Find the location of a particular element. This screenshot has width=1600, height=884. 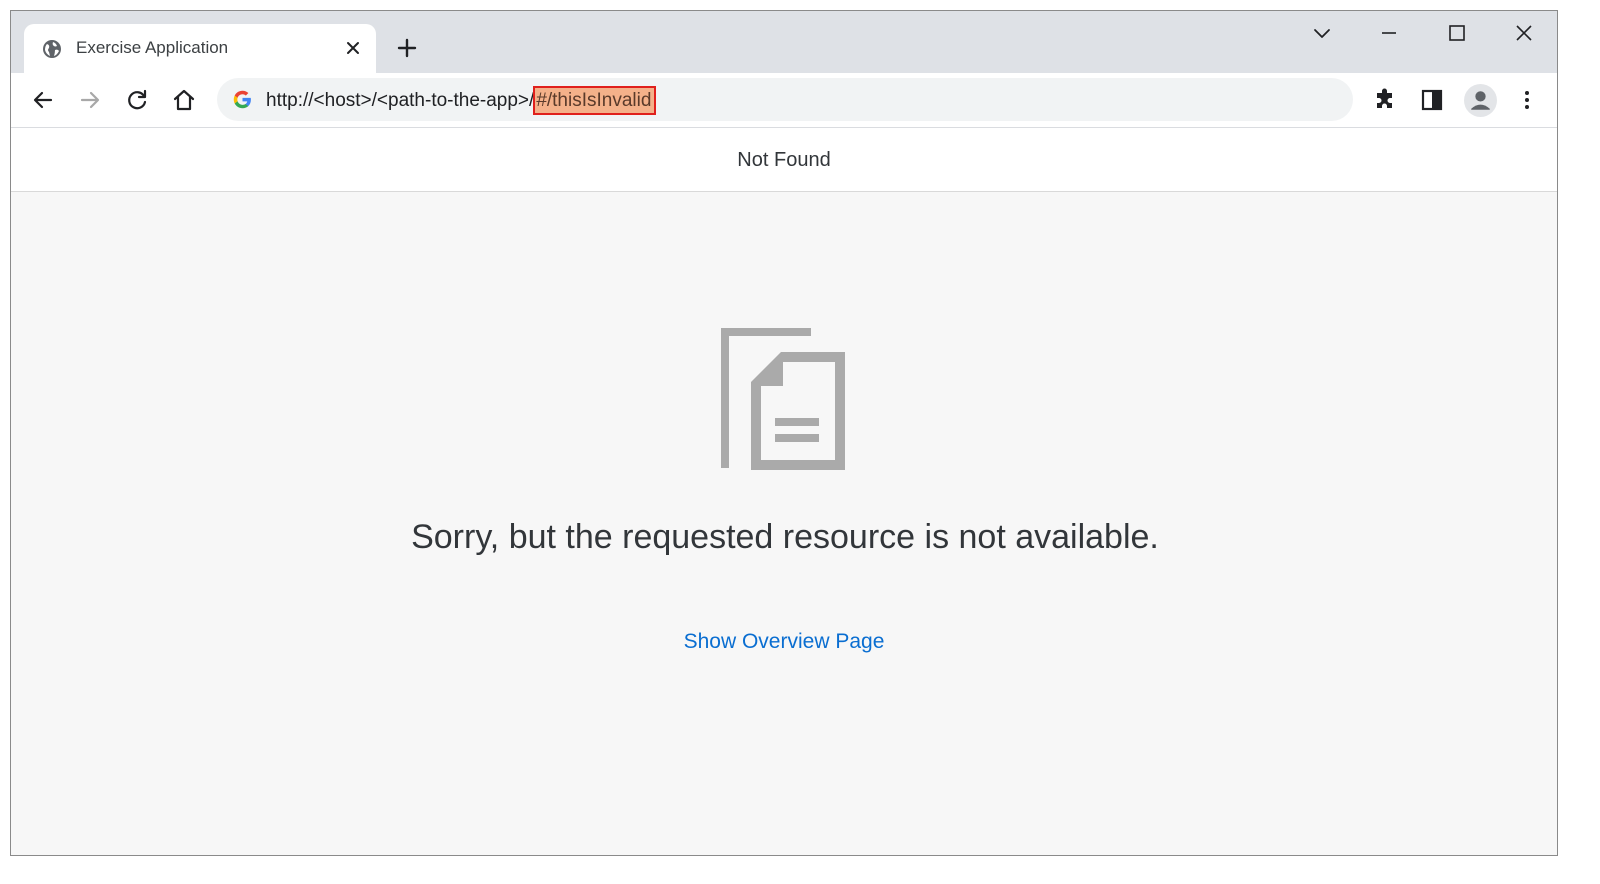

tab-close-icon is located at coordinates (353, 48).